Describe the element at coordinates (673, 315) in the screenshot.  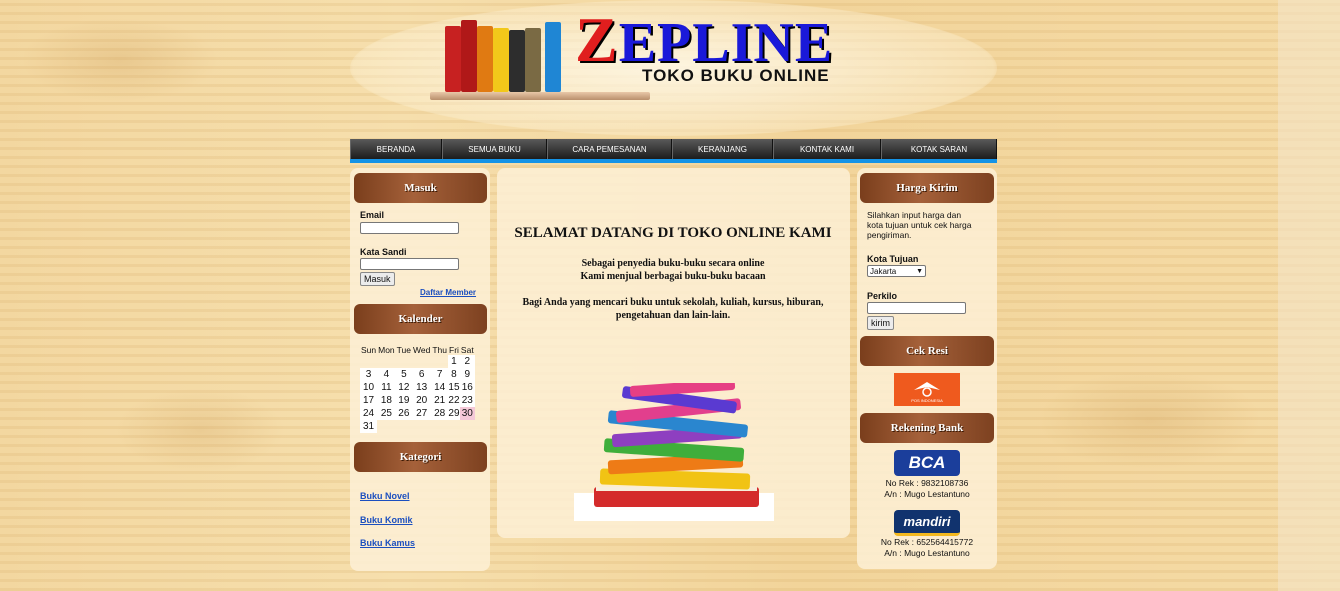
I see `welcome-line: pengetahuan dan lain-lain.` at that location.